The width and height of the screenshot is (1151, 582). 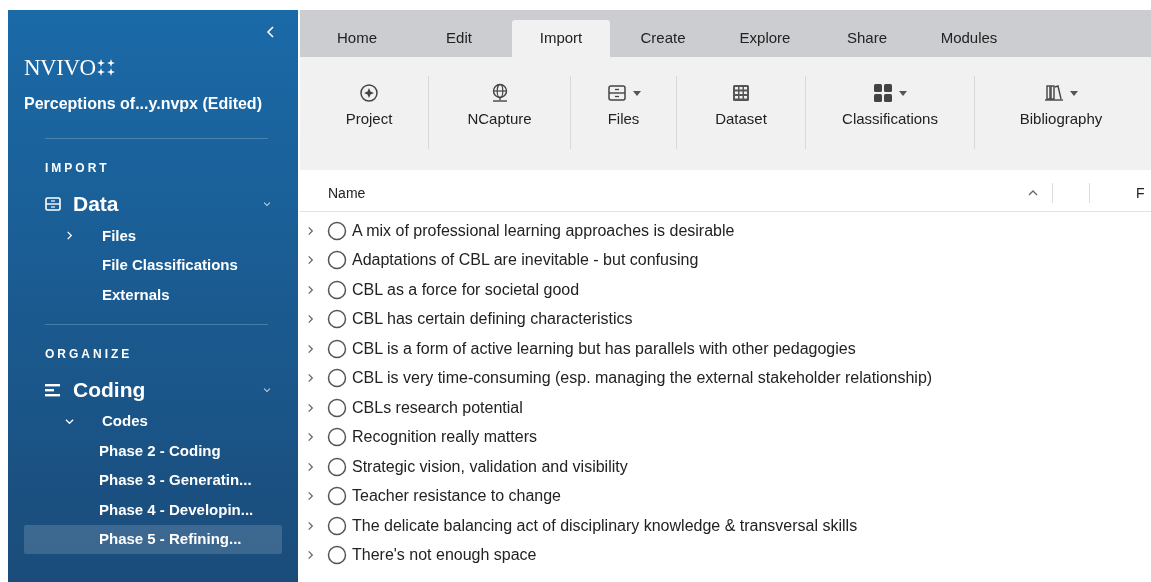 What do you see at coordinates (561, 38) in the screenshot?
I see `ribbon-tab: Import` at bounding box center [561, 38].